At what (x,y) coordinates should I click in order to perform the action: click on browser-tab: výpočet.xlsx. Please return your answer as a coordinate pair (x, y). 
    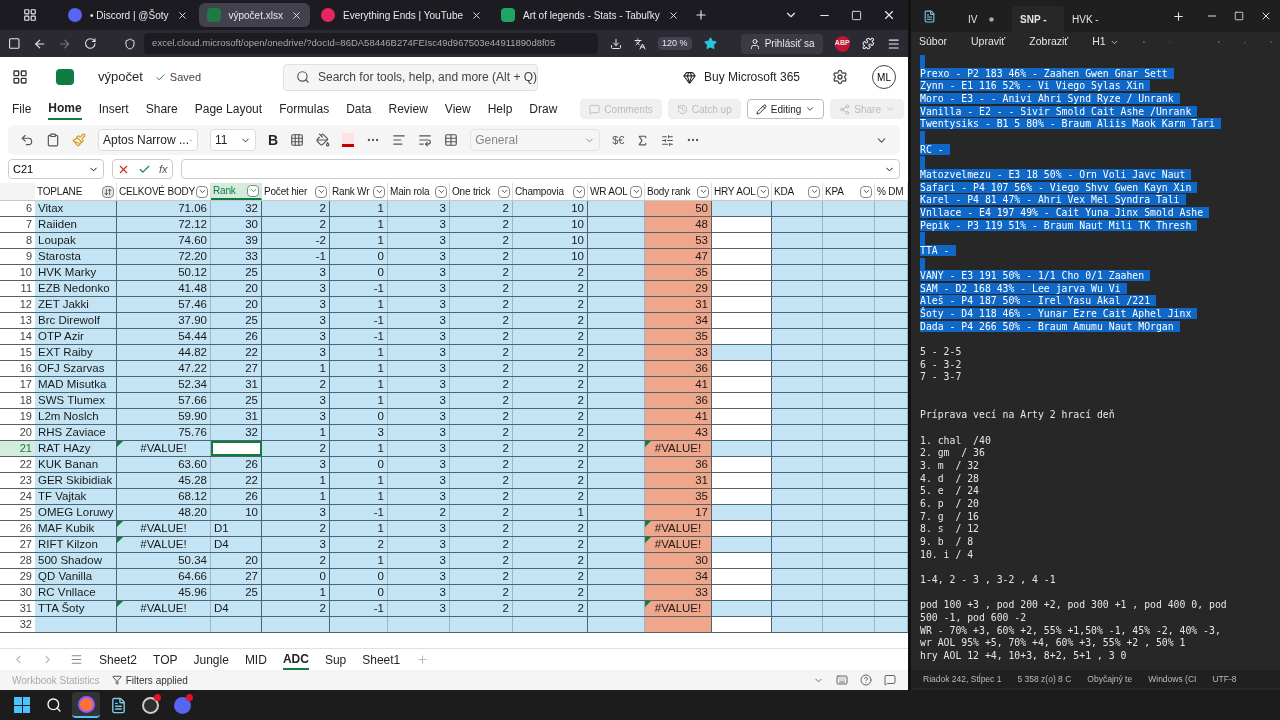
    Looking at the image, I should click on (254, 15).